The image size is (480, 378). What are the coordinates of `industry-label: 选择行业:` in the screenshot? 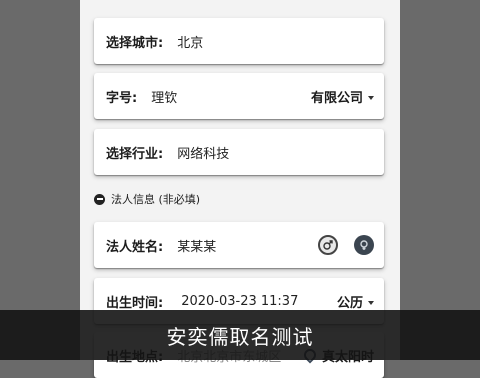 It's located at (135, 154).